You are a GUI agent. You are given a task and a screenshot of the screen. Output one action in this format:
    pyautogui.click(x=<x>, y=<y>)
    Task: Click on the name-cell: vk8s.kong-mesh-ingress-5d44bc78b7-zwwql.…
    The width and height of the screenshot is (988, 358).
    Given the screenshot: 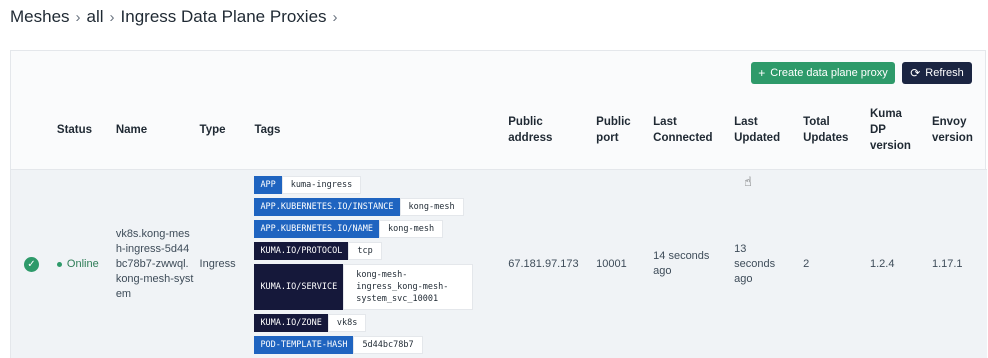 What is the action you would take?
    pyautogui.click(x=158, y=263)
    